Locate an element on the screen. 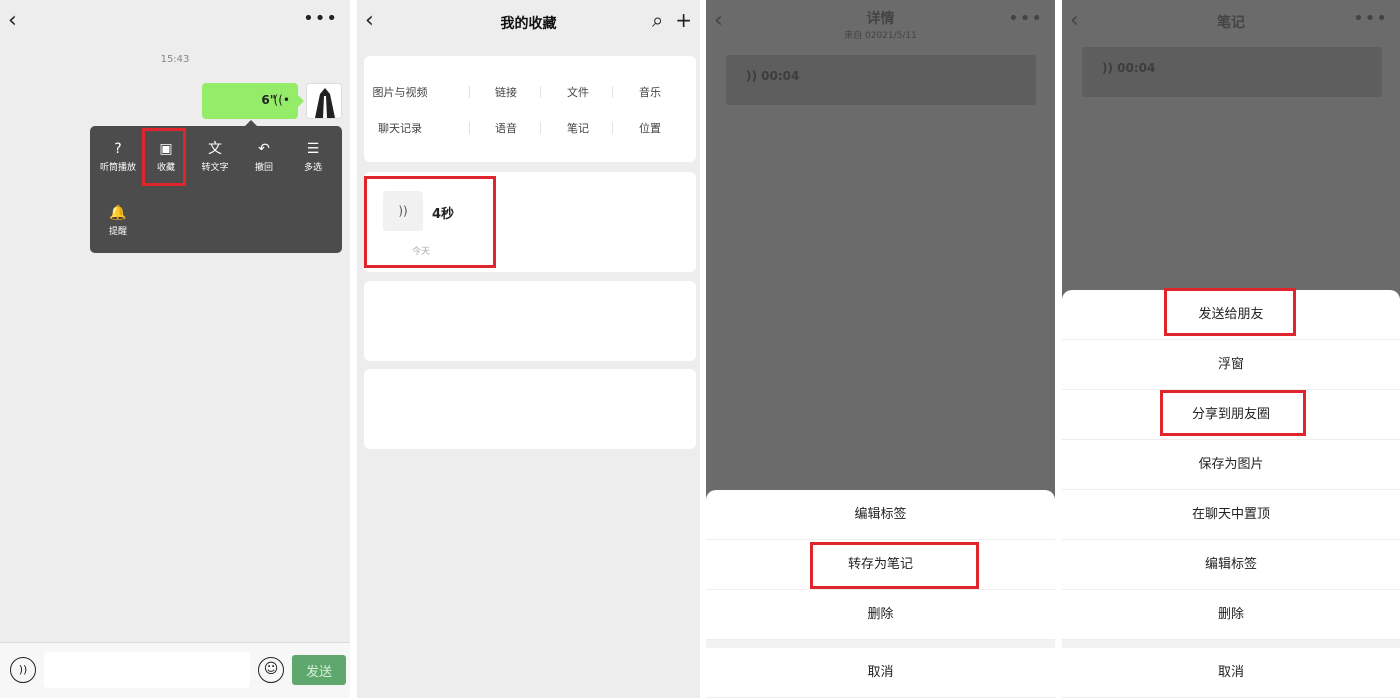 The width and height of the screenshot is (1400, 698). voice-message-bubble: 6" ((• is located at coordinates (253, 101).